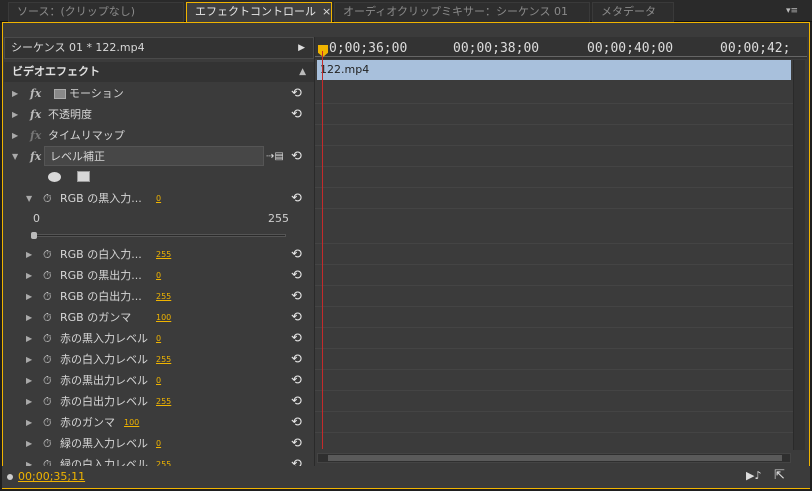  Describe the element at coordinates (326, 11) in the screenshot. I see `close-icon: ×` at that location.